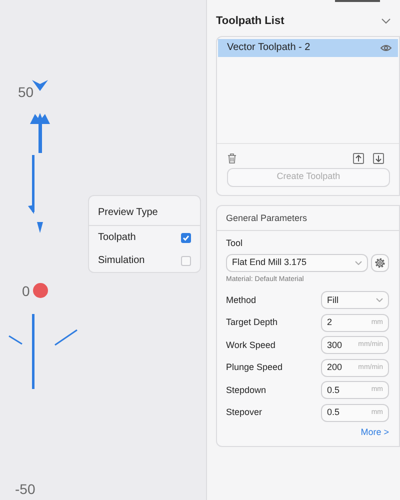 The image size is (400, 500). Describe the element at coordinates (378, 158) in the screenshot. I see `arrow-down-icon` at that location.